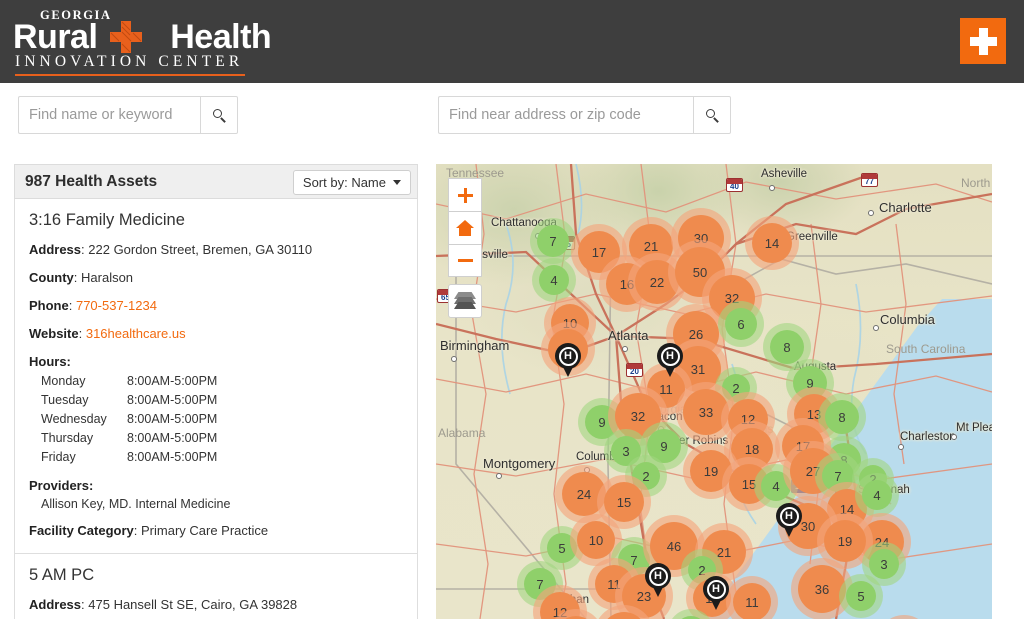 The width and height of the screenshot is (1024, 619). I want to click on map-cluster-count: 33, so click(706, 412).